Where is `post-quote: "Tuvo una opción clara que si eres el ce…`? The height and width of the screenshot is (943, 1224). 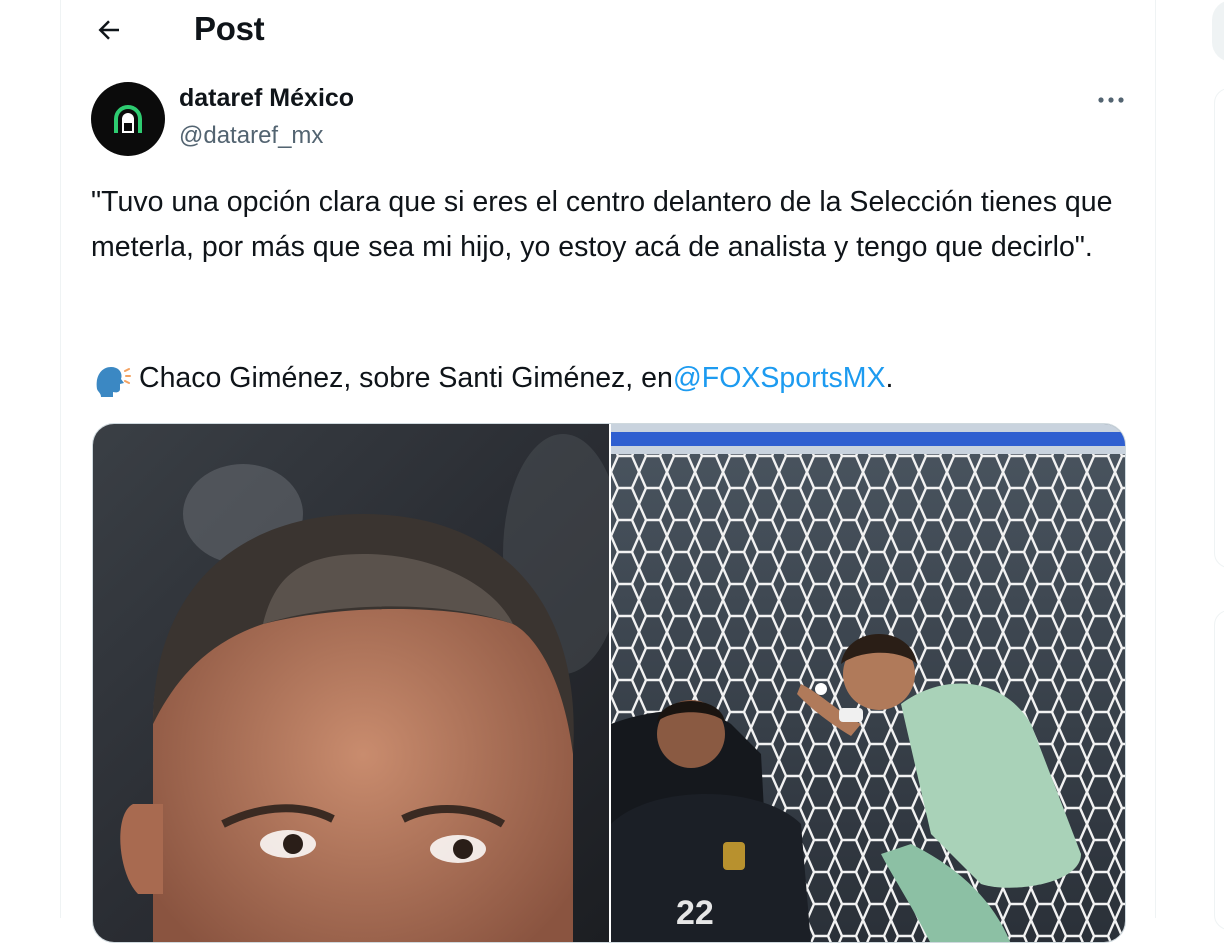 post-quote: "Tuvo una opción clara que si eres el ce… is located at coordinates (602, 224).